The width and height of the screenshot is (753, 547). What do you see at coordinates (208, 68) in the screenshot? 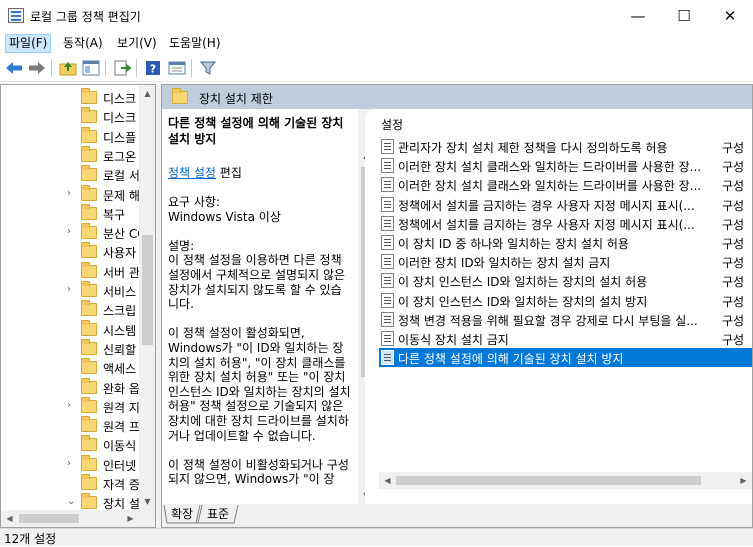
I see `filter-icon` at bounding box center [208, 68].